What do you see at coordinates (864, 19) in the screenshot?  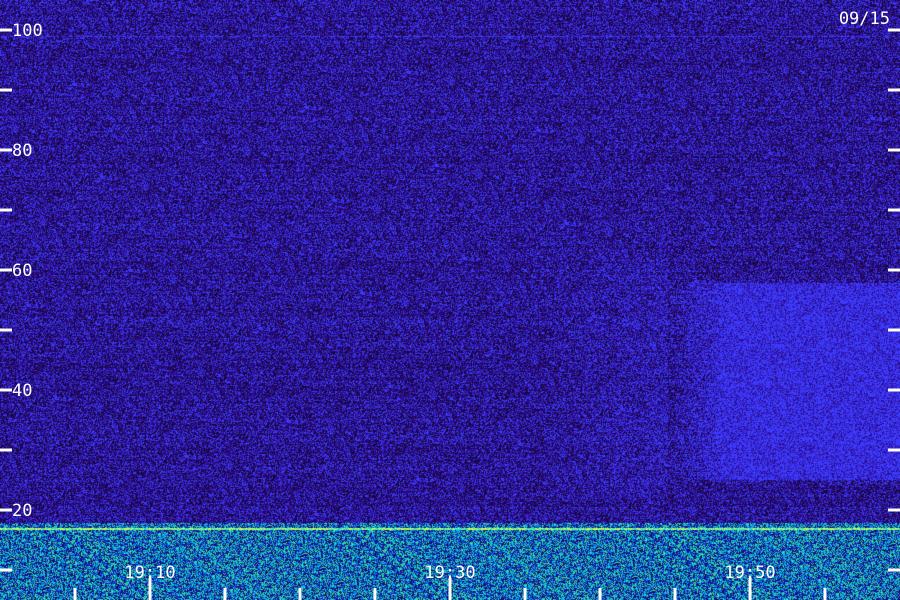 I see `date-label: 09/15` at bounding box center [864, 19].